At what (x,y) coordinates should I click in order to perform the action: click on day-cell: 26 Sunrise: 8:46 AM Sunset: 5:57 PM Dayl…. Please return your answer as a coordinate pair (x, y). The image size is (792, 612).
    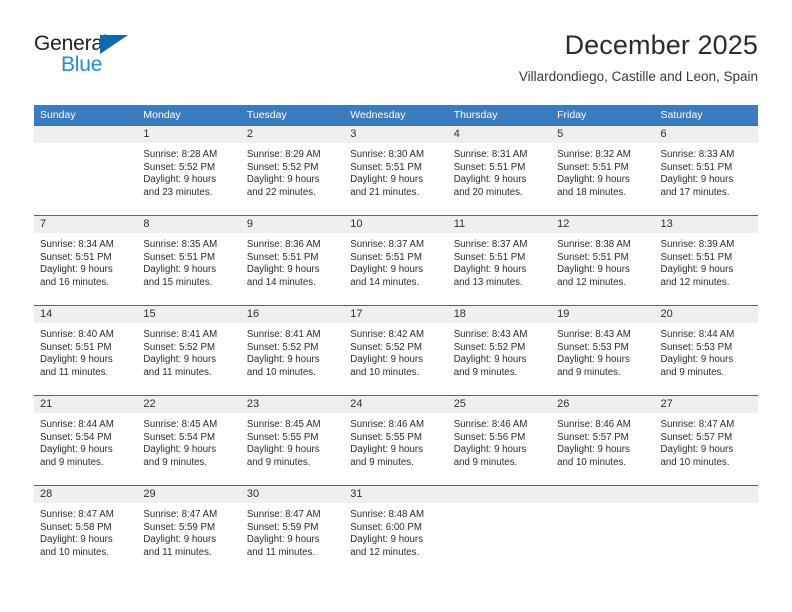
    Looking at the image, I should click on (603, 440).